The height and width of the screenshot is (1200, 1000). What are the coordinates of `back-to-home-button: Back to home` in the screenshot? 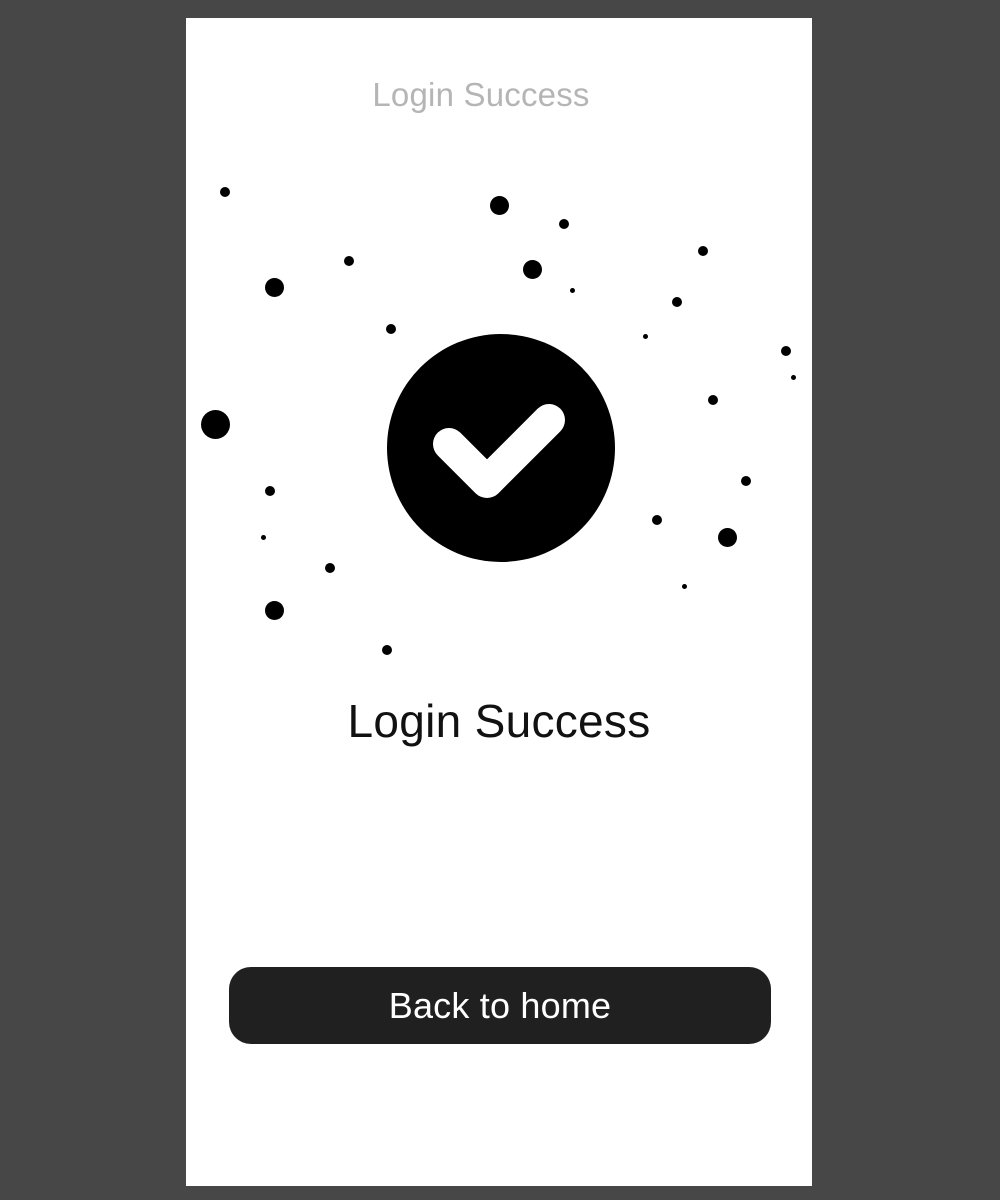 It's located at (500, 1005).